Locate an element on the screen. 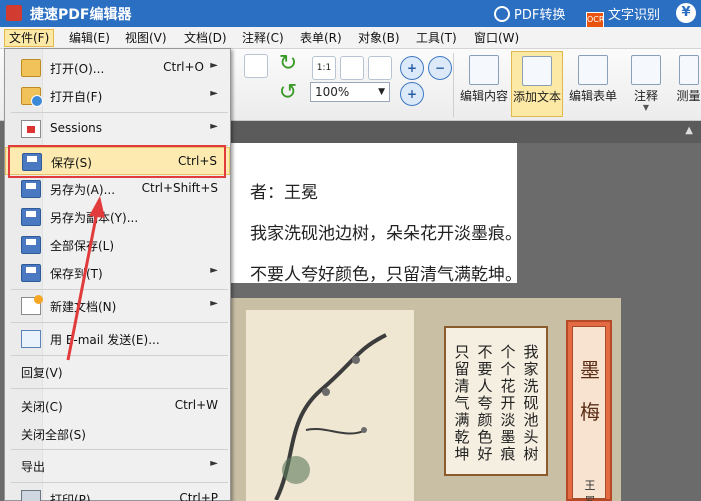  menu-edit: 编辑(E) is located at coordinates (89, 38).